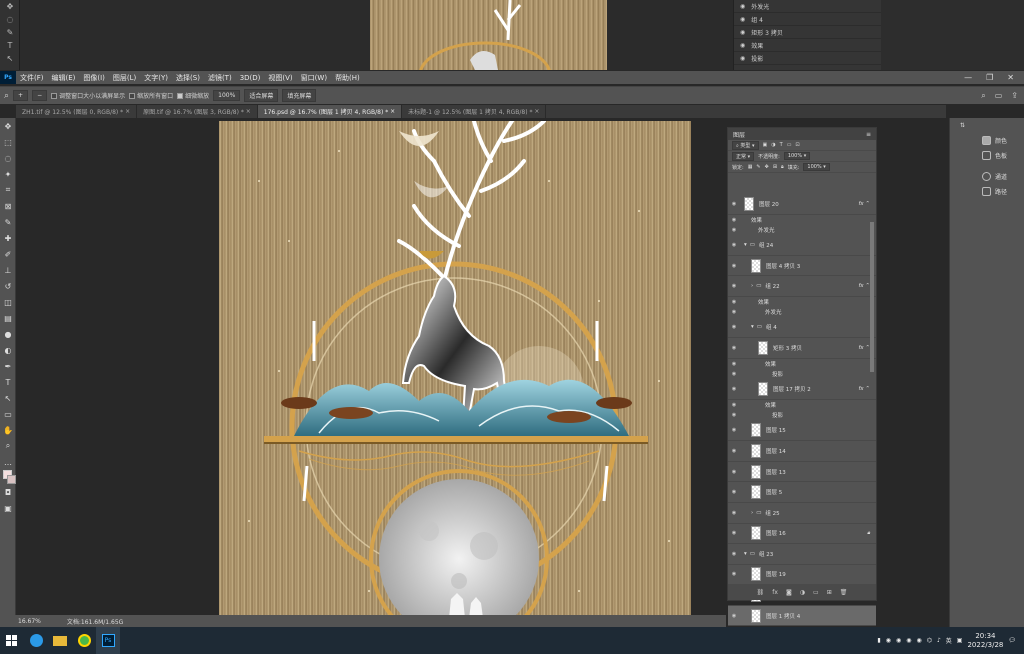  Describe the element at coordinates (745, 145) in the screenshot. I see `layer-filter-dropdown: ⌕ 类型 ▾` at that location.